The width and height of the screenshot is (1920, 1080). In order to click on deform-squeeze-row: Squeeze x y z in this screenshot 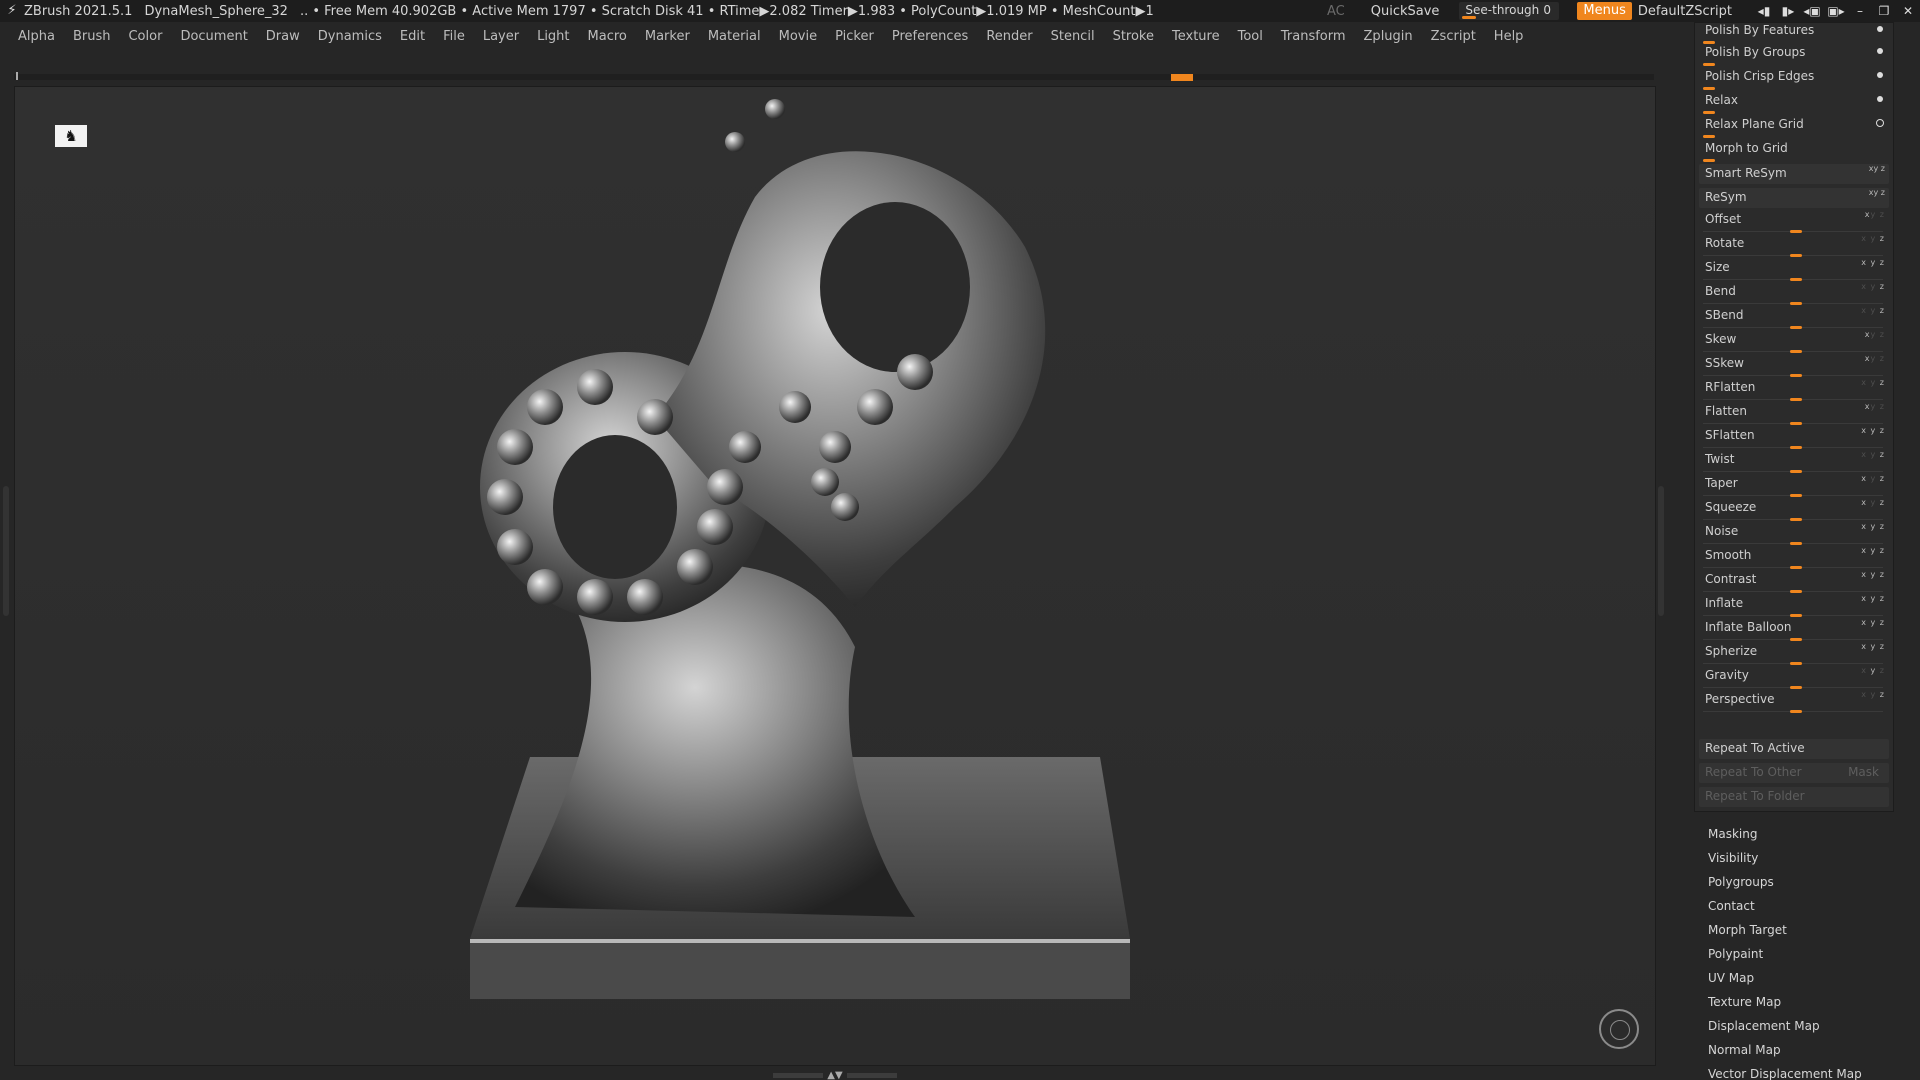, I will do `click(1794, 509)`.